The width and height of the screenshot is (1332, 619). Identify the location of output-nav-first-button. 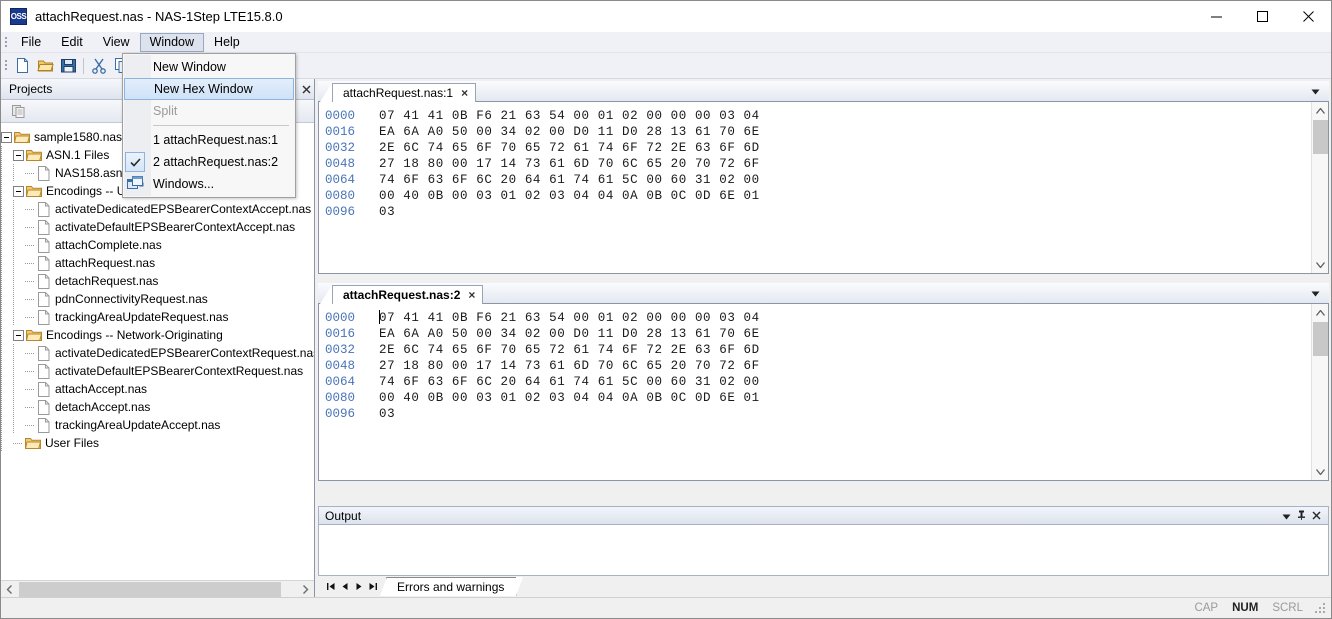
(331, 587).